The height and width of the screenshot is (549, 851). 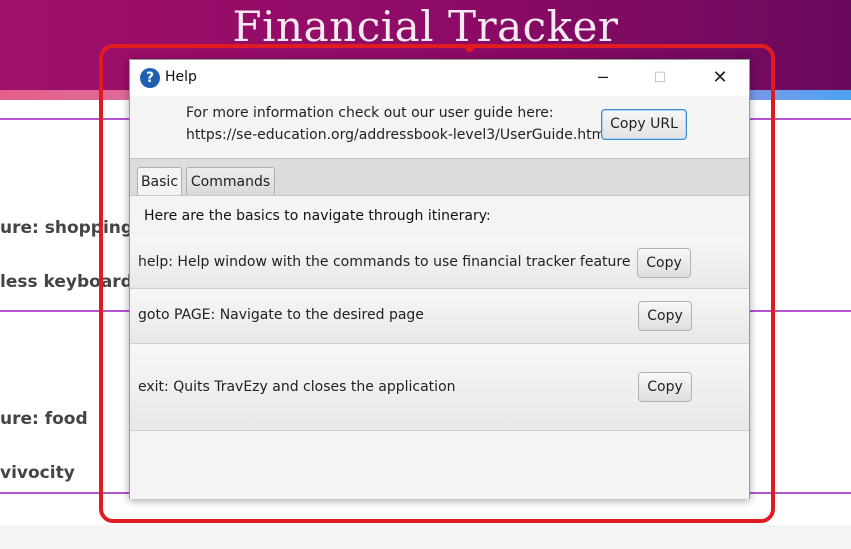 I want to click on minimize-button: ─, so click(x=603, y=78).